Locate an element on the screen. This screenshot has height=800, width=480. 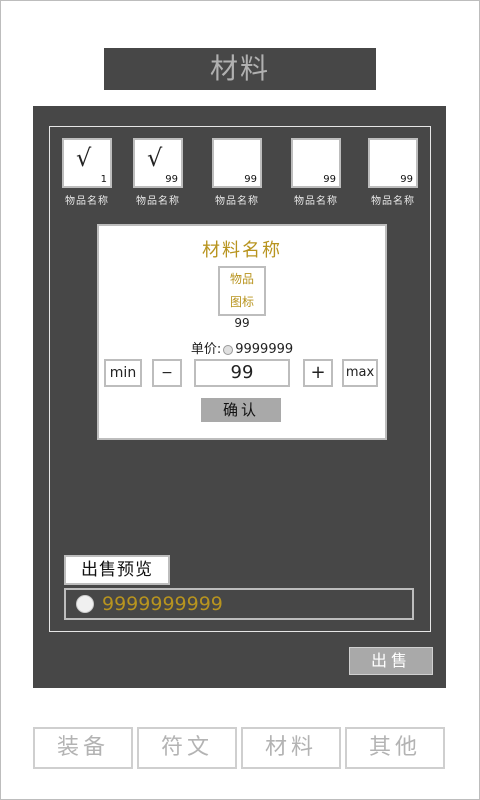
item-slot-1: √ 1 is located at coordinates (87, 163).